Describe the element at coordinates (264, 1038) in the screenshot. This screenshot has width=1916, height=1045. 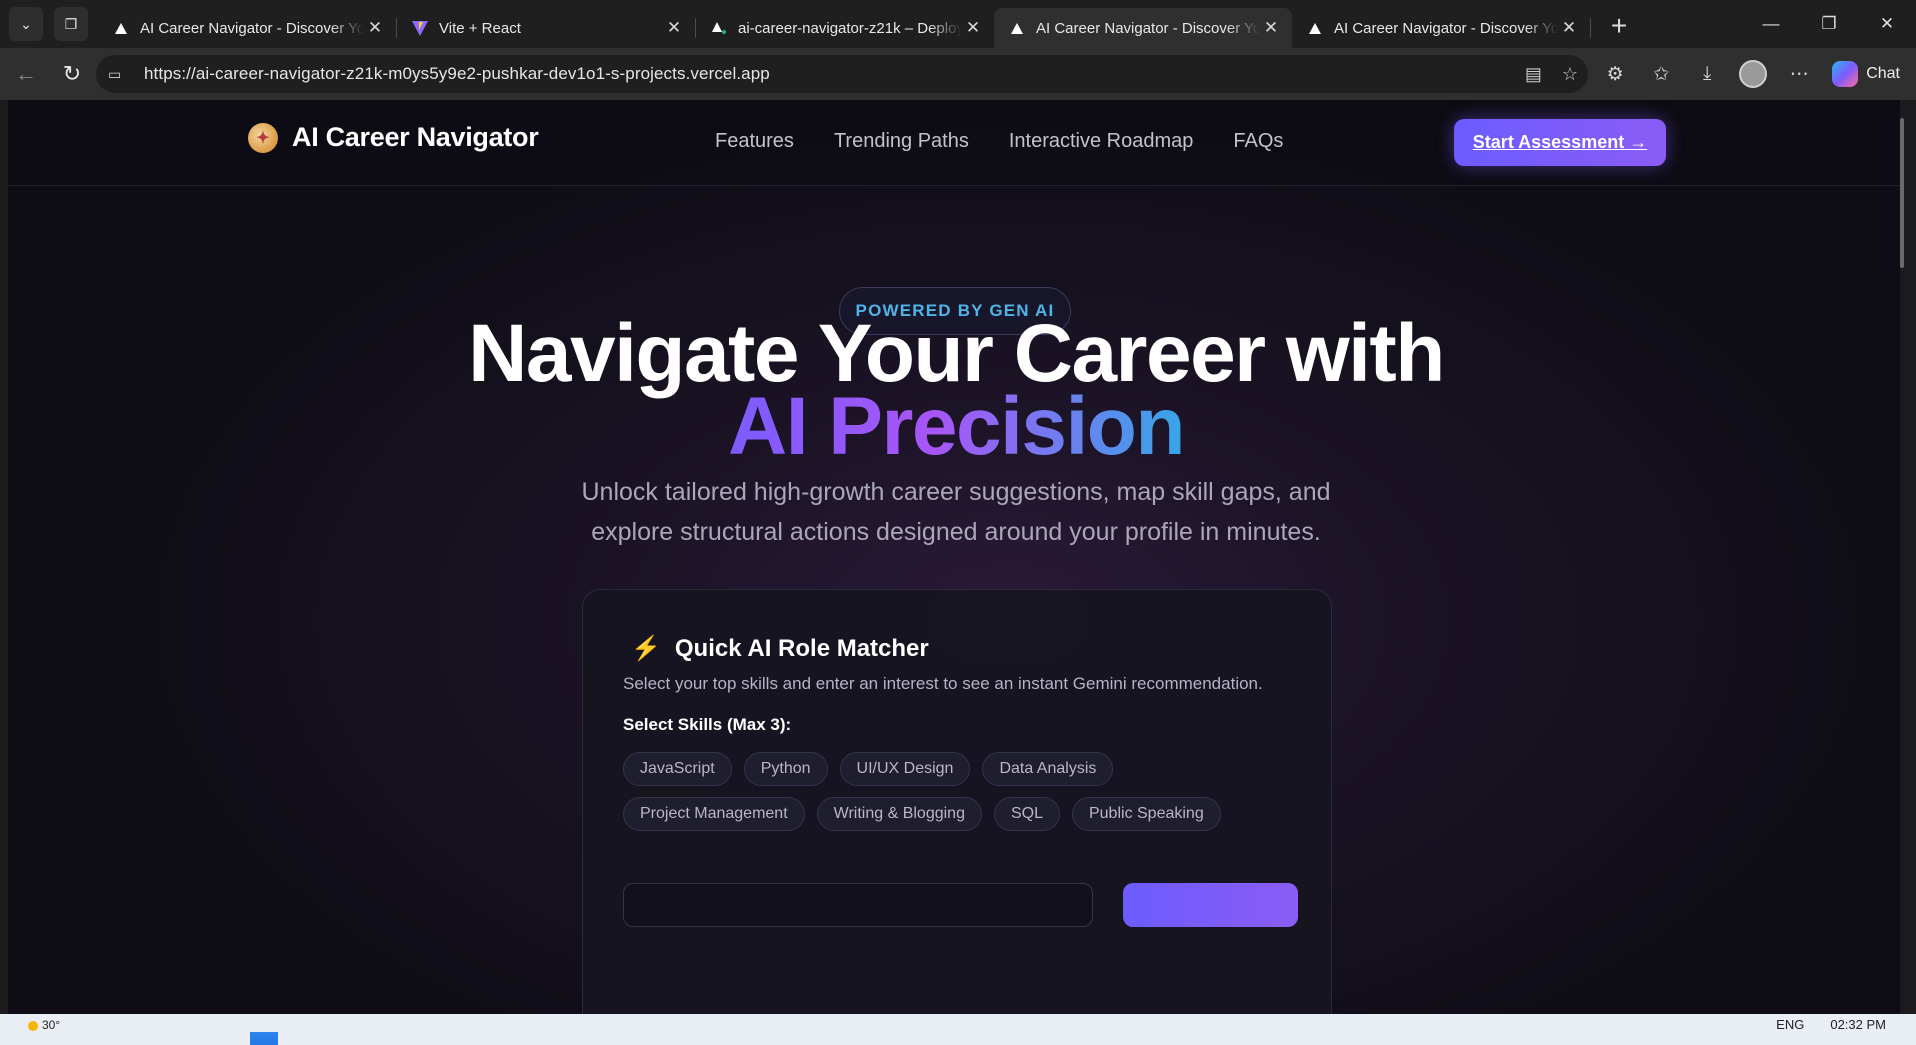
I see `windows-start-icon` at that location.